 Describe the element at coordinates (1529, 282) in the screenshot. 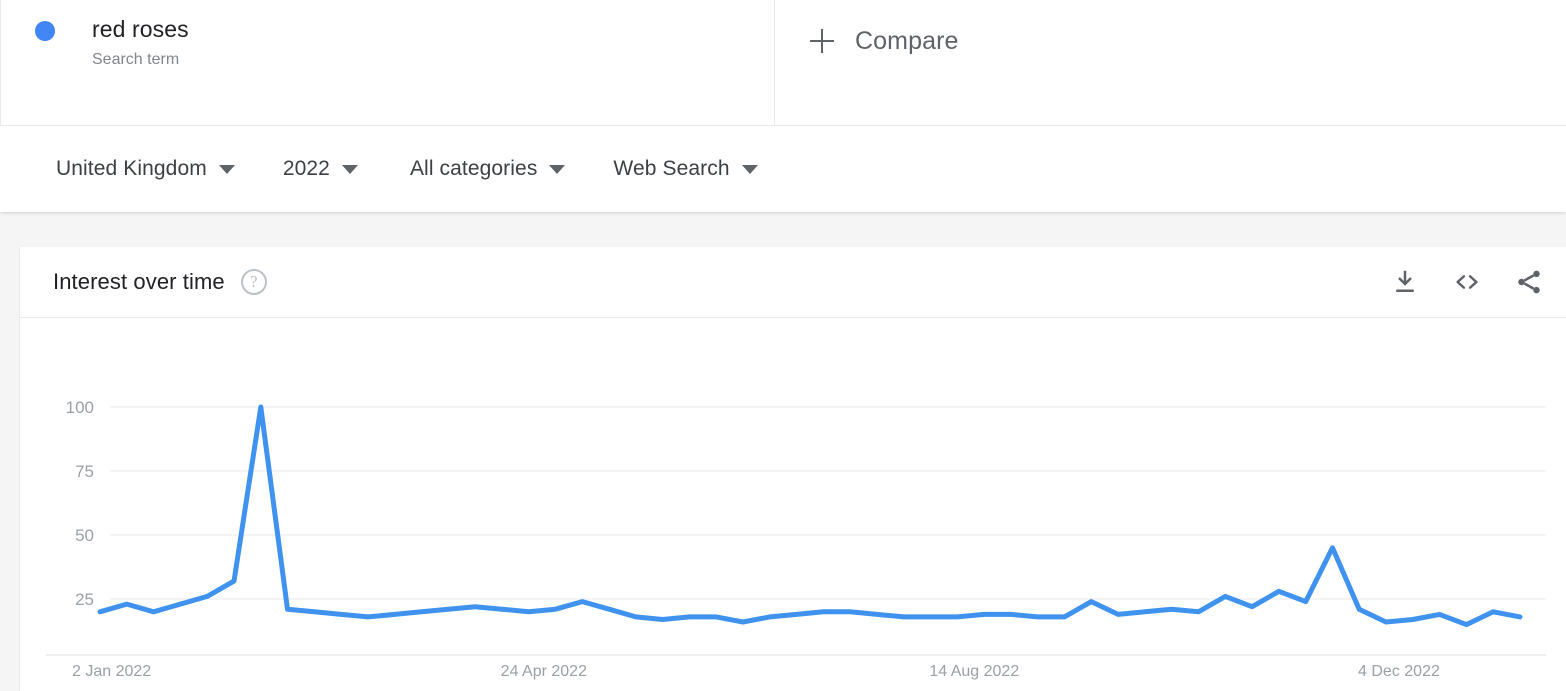

I see `share-icon` at that location.